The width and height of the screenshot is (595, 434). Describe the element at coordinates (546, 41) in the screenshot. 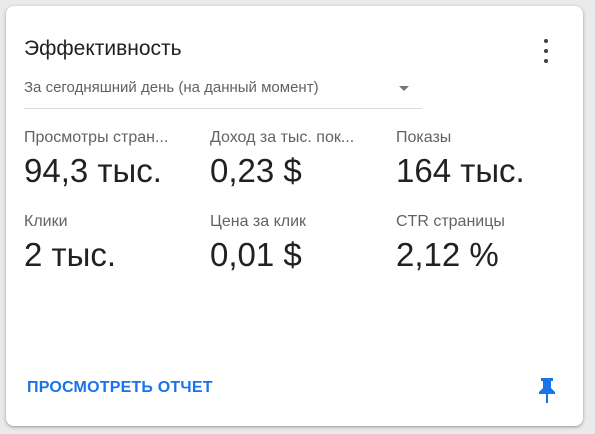

I see `more-vert-icon` at that location.